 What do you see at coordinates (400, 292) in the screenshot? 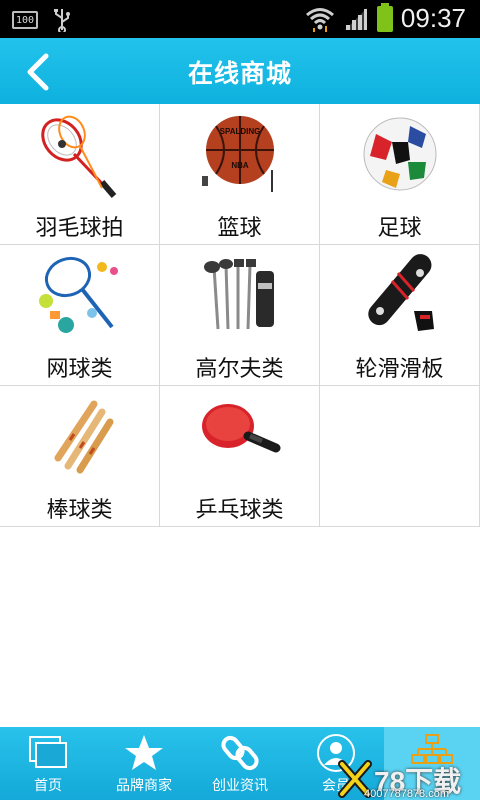
I see `skateboard-image` at bounding box center [400, 292].